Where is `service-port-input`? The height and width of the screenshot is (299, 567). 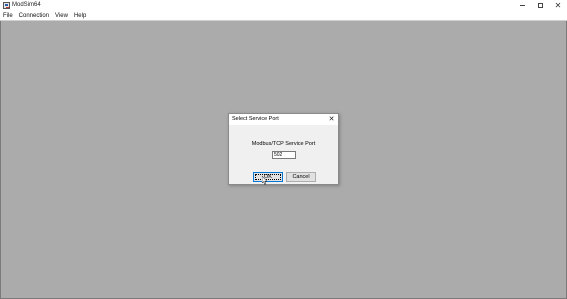
service-port-input is located at coordinates (284, 155).